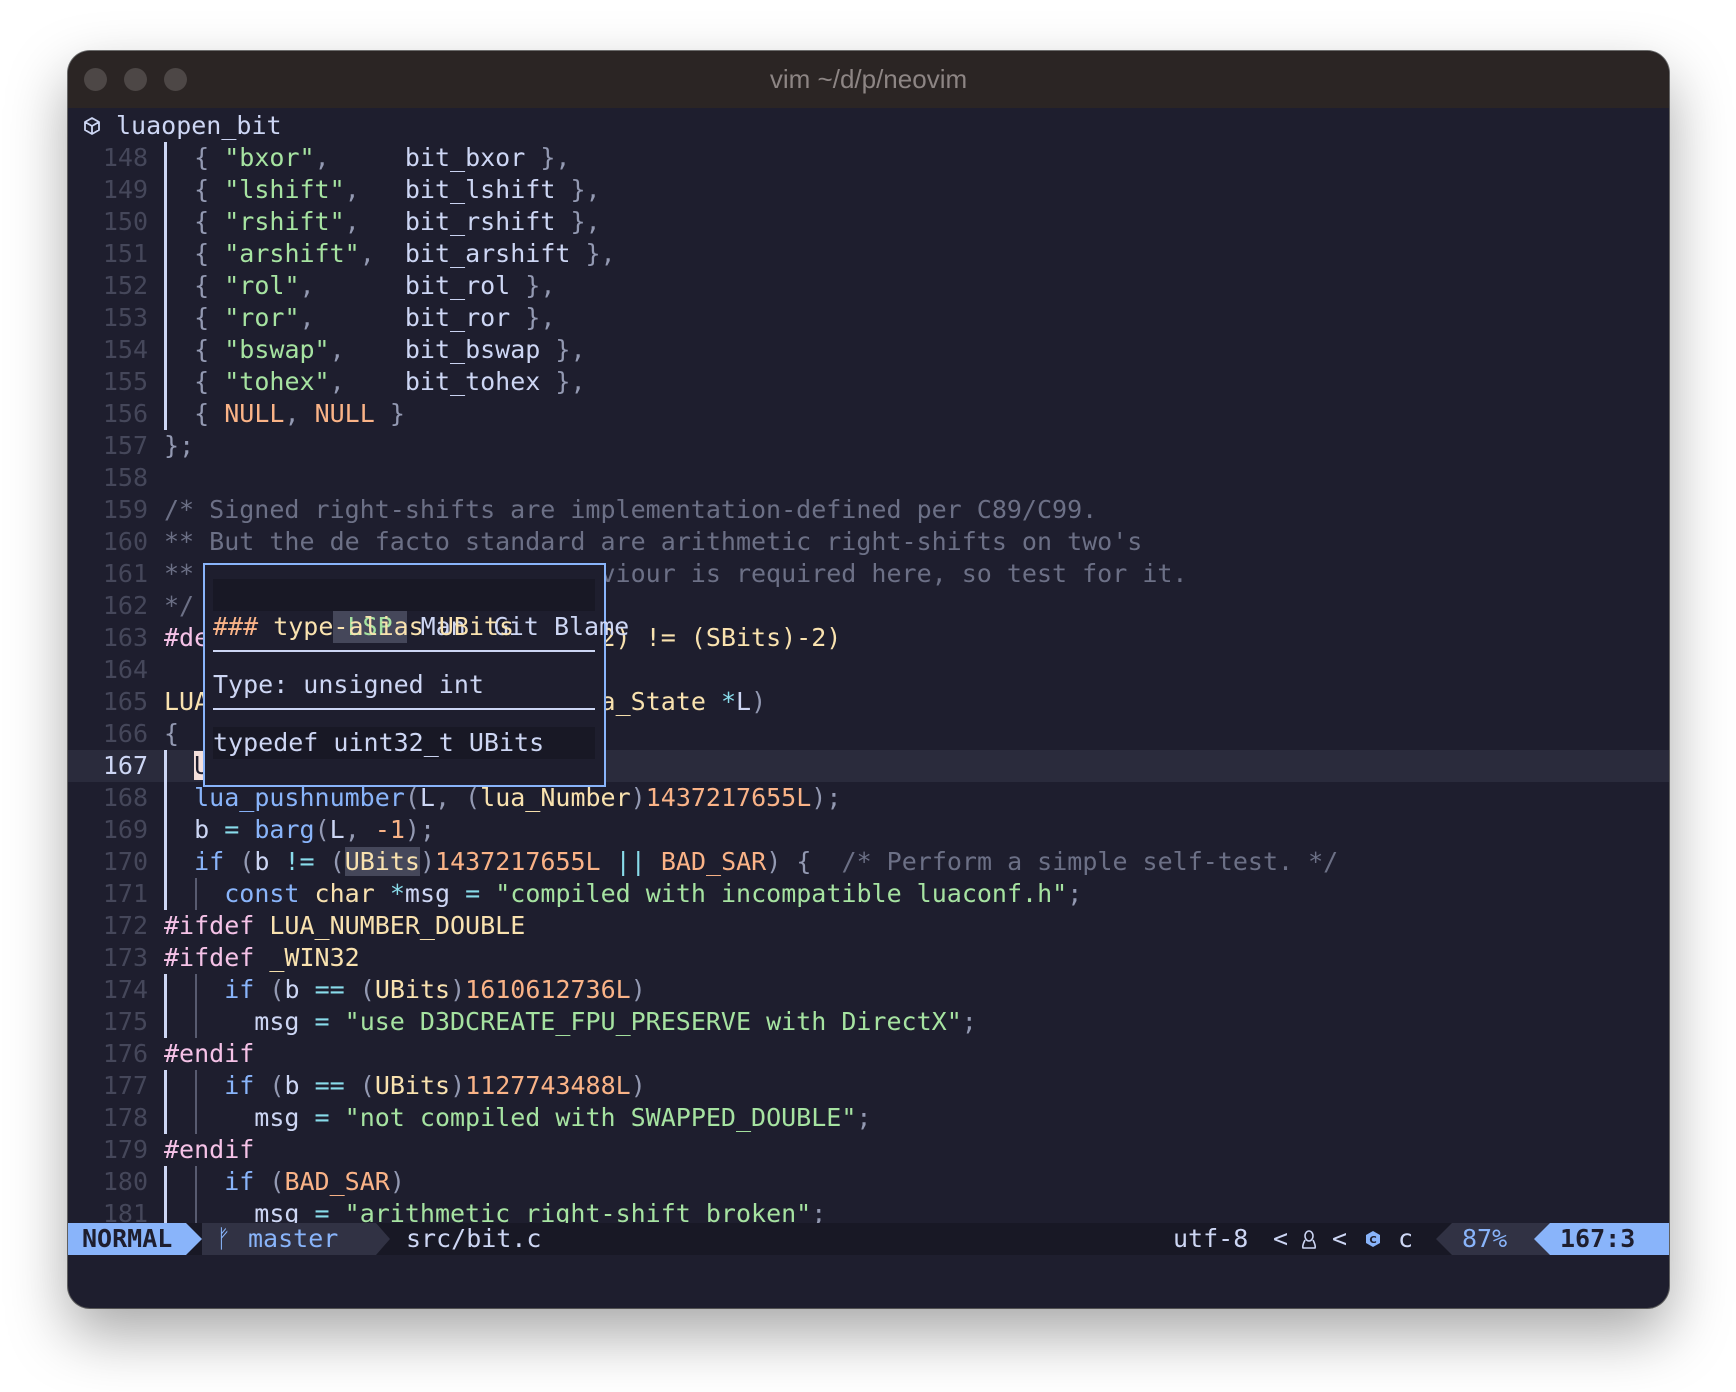 The image size is (1736, 1392). Describe the element at coordinates (1598, 1238) in the screenshot. I see `cursor-position: 167:3` at that location.